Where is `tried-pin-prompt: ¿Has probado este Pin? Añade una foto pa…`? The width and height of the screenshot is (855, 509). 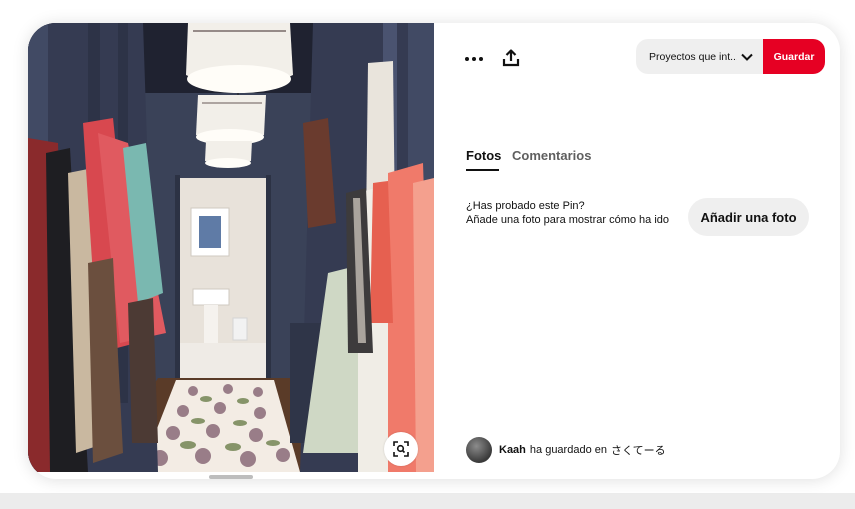
tried-pin-prompt: ¿Has probado este Pin? Añade una foto pa… is located at coordinates (567, 213).